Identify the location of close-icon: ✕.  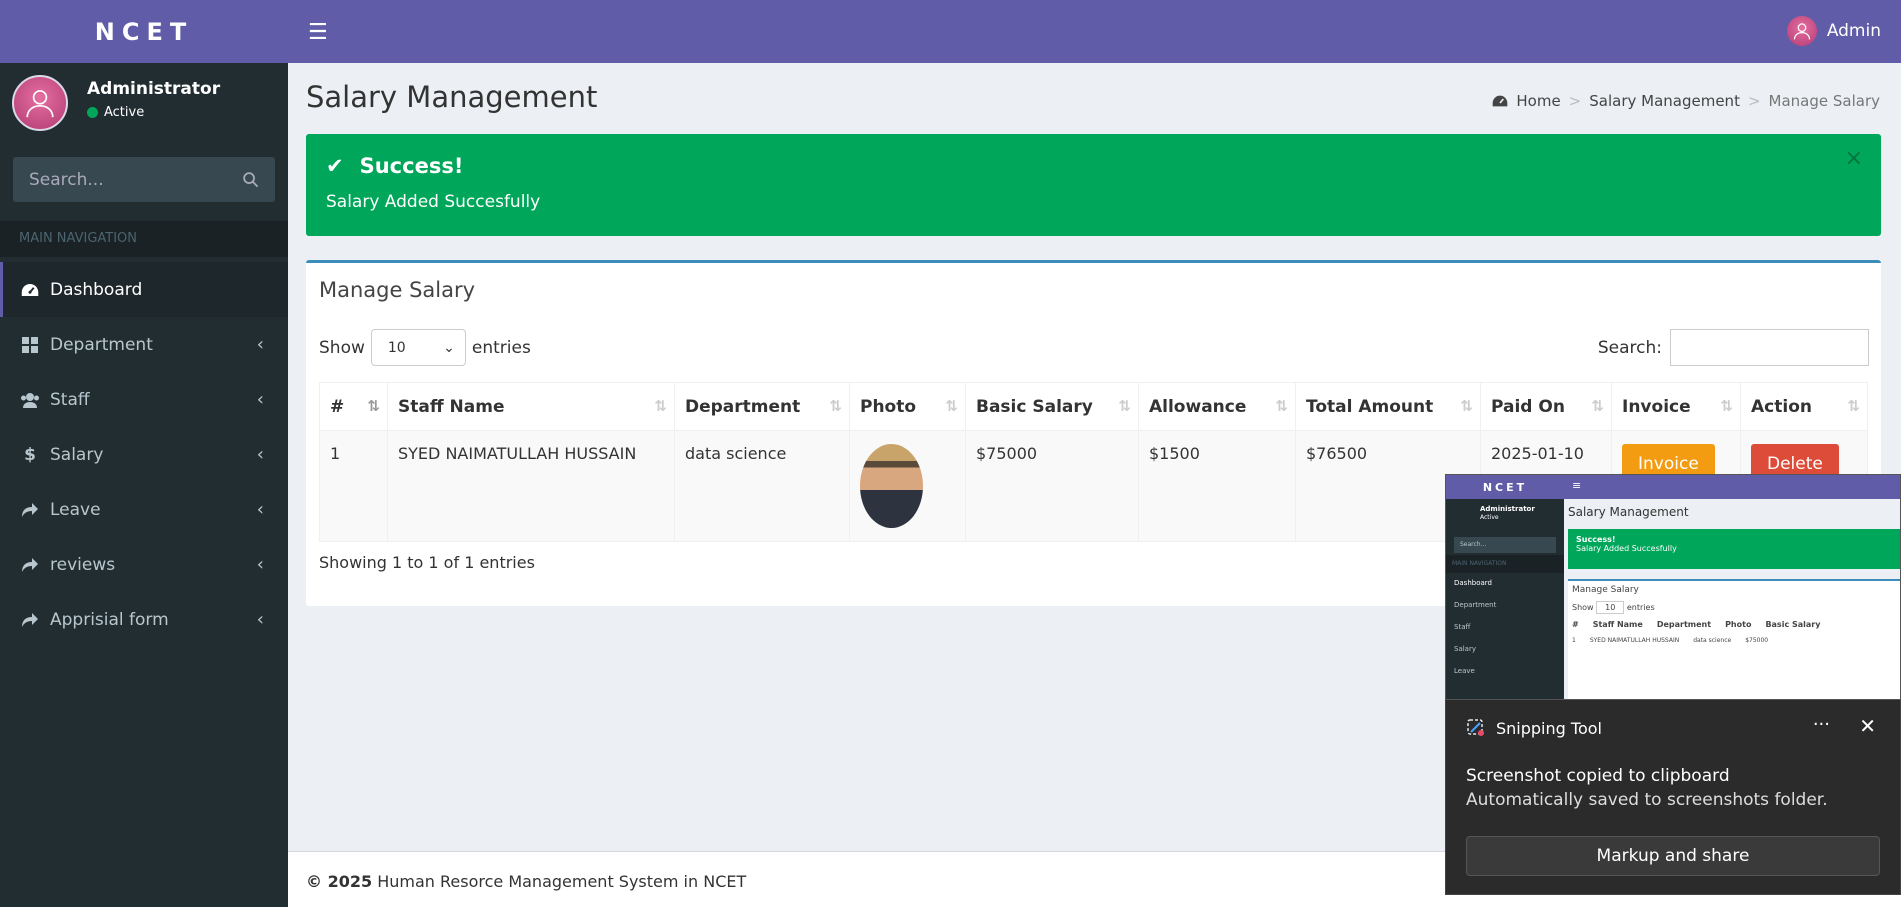
(1867, 726).